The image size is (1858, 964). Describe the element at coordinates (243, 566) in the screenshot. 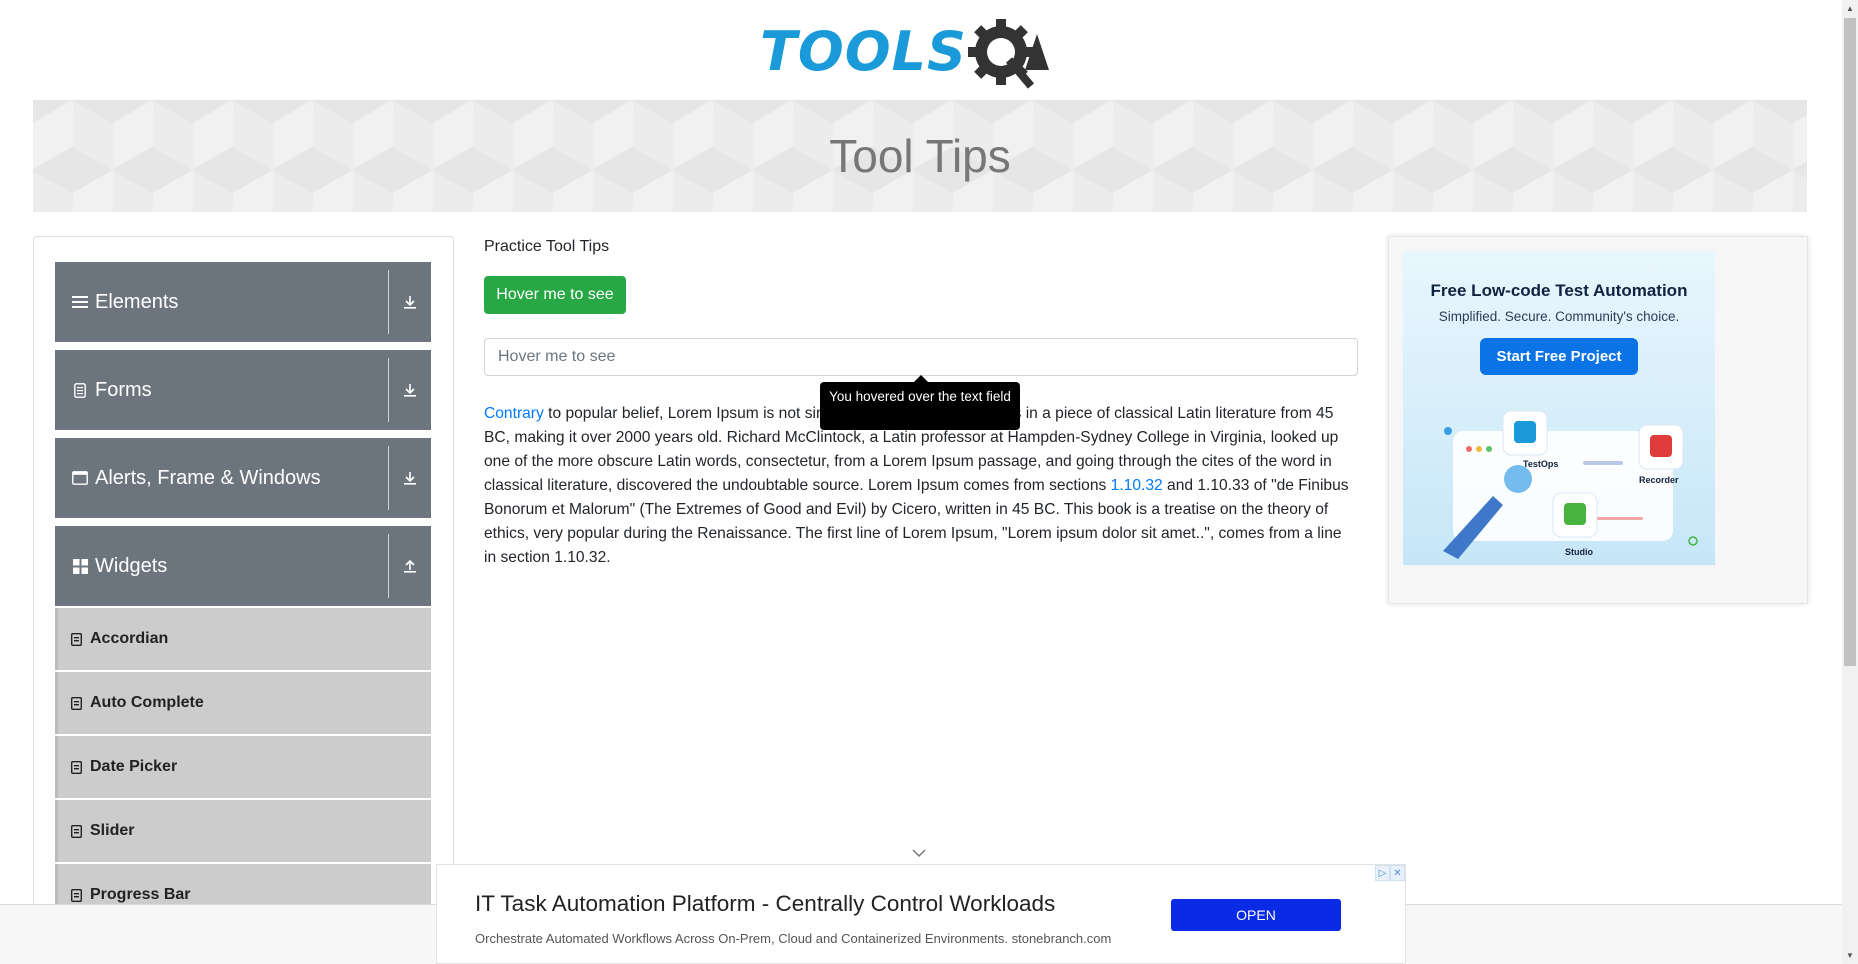

I see `sidebar-group-widgets: Widgets` at that location.